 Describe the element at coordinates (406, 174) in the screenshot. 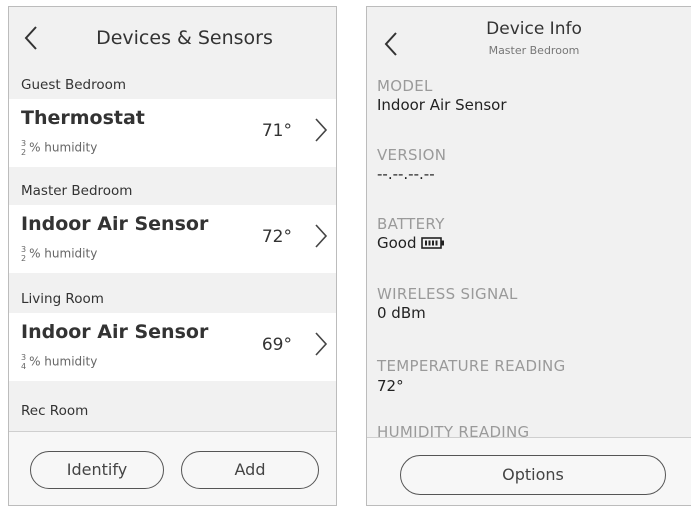

I see `version-value: --.--.--.--` at that location.